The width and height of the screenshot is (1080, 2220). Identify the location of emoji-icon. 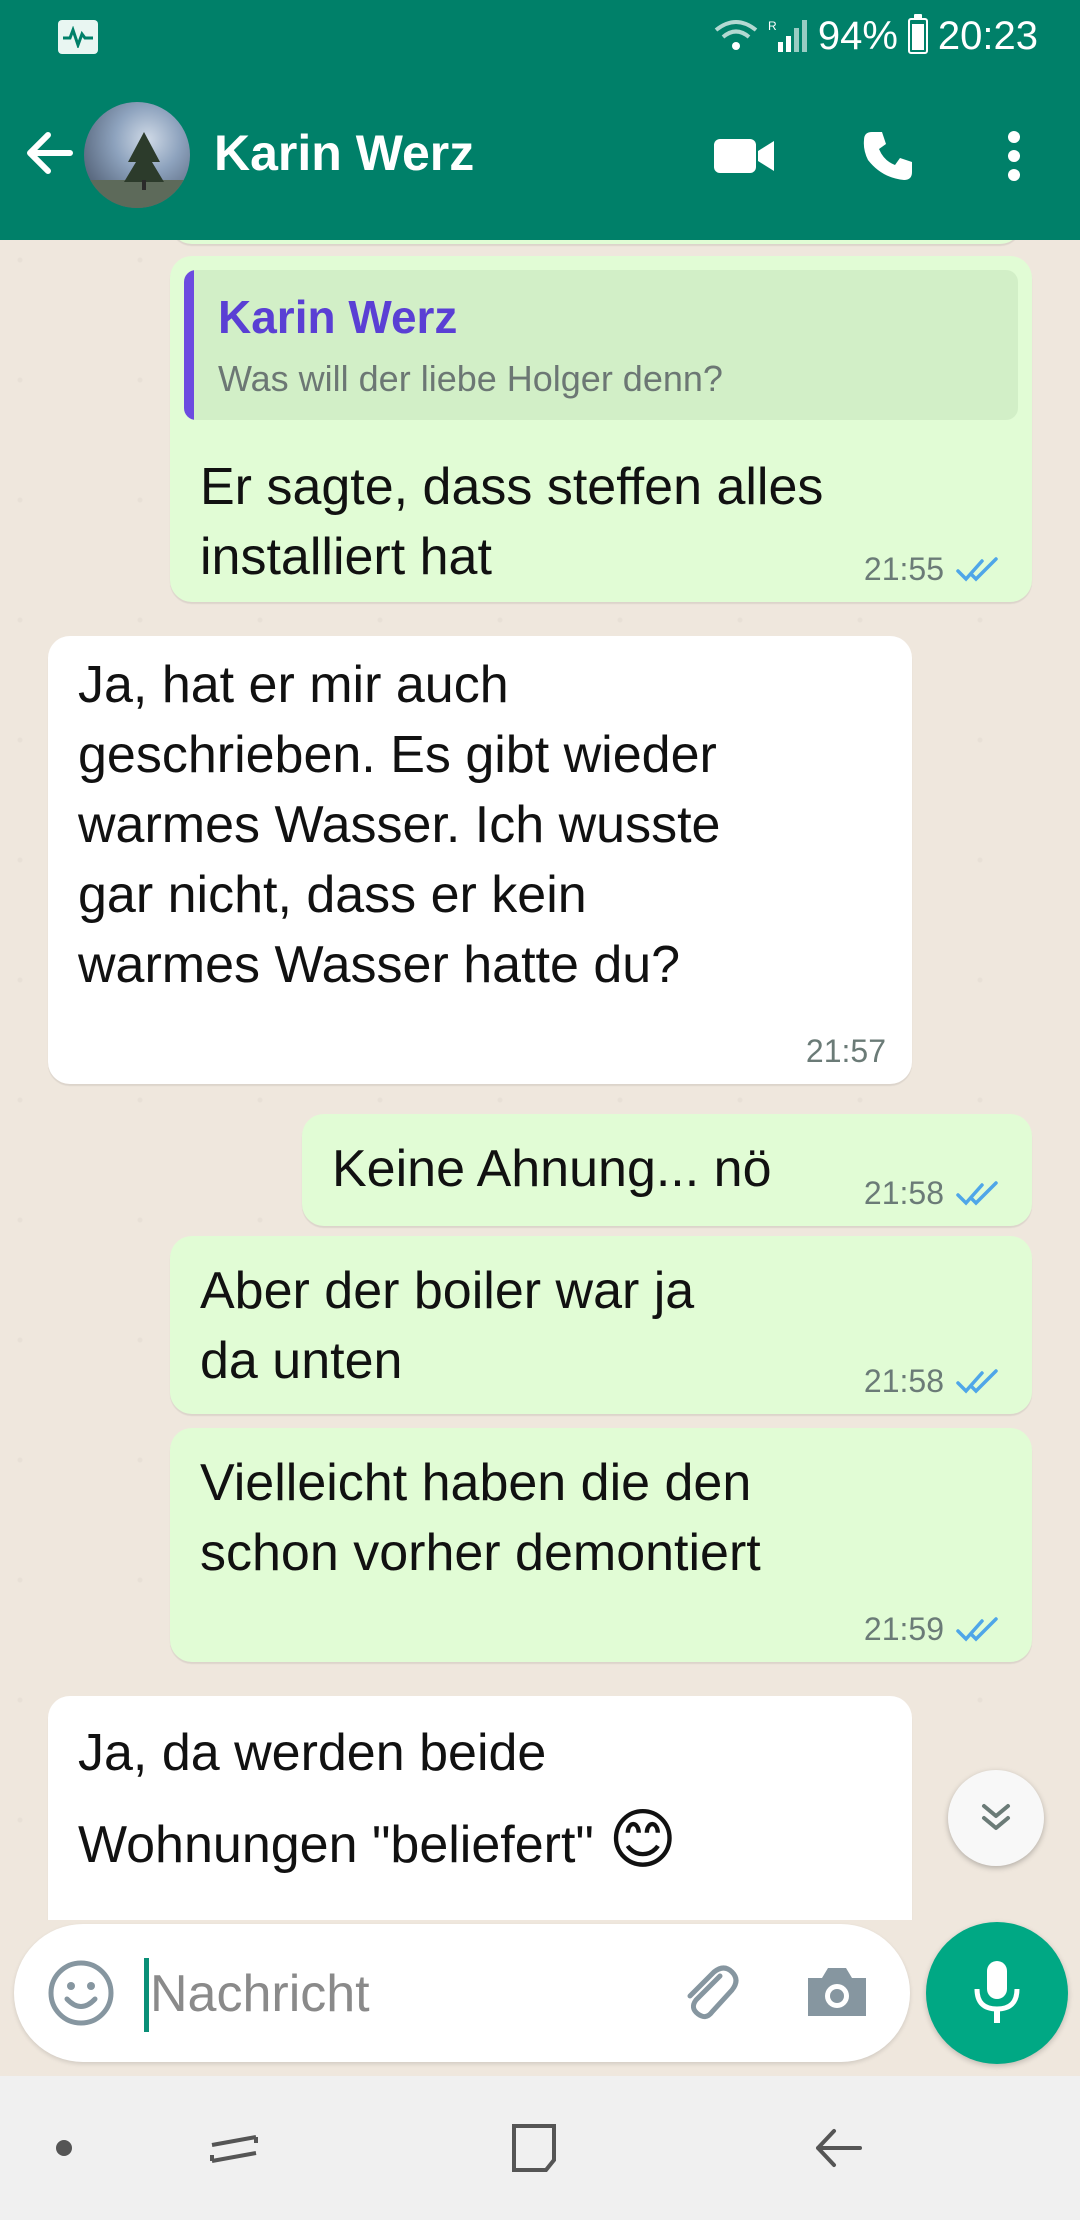
(81, 1993).